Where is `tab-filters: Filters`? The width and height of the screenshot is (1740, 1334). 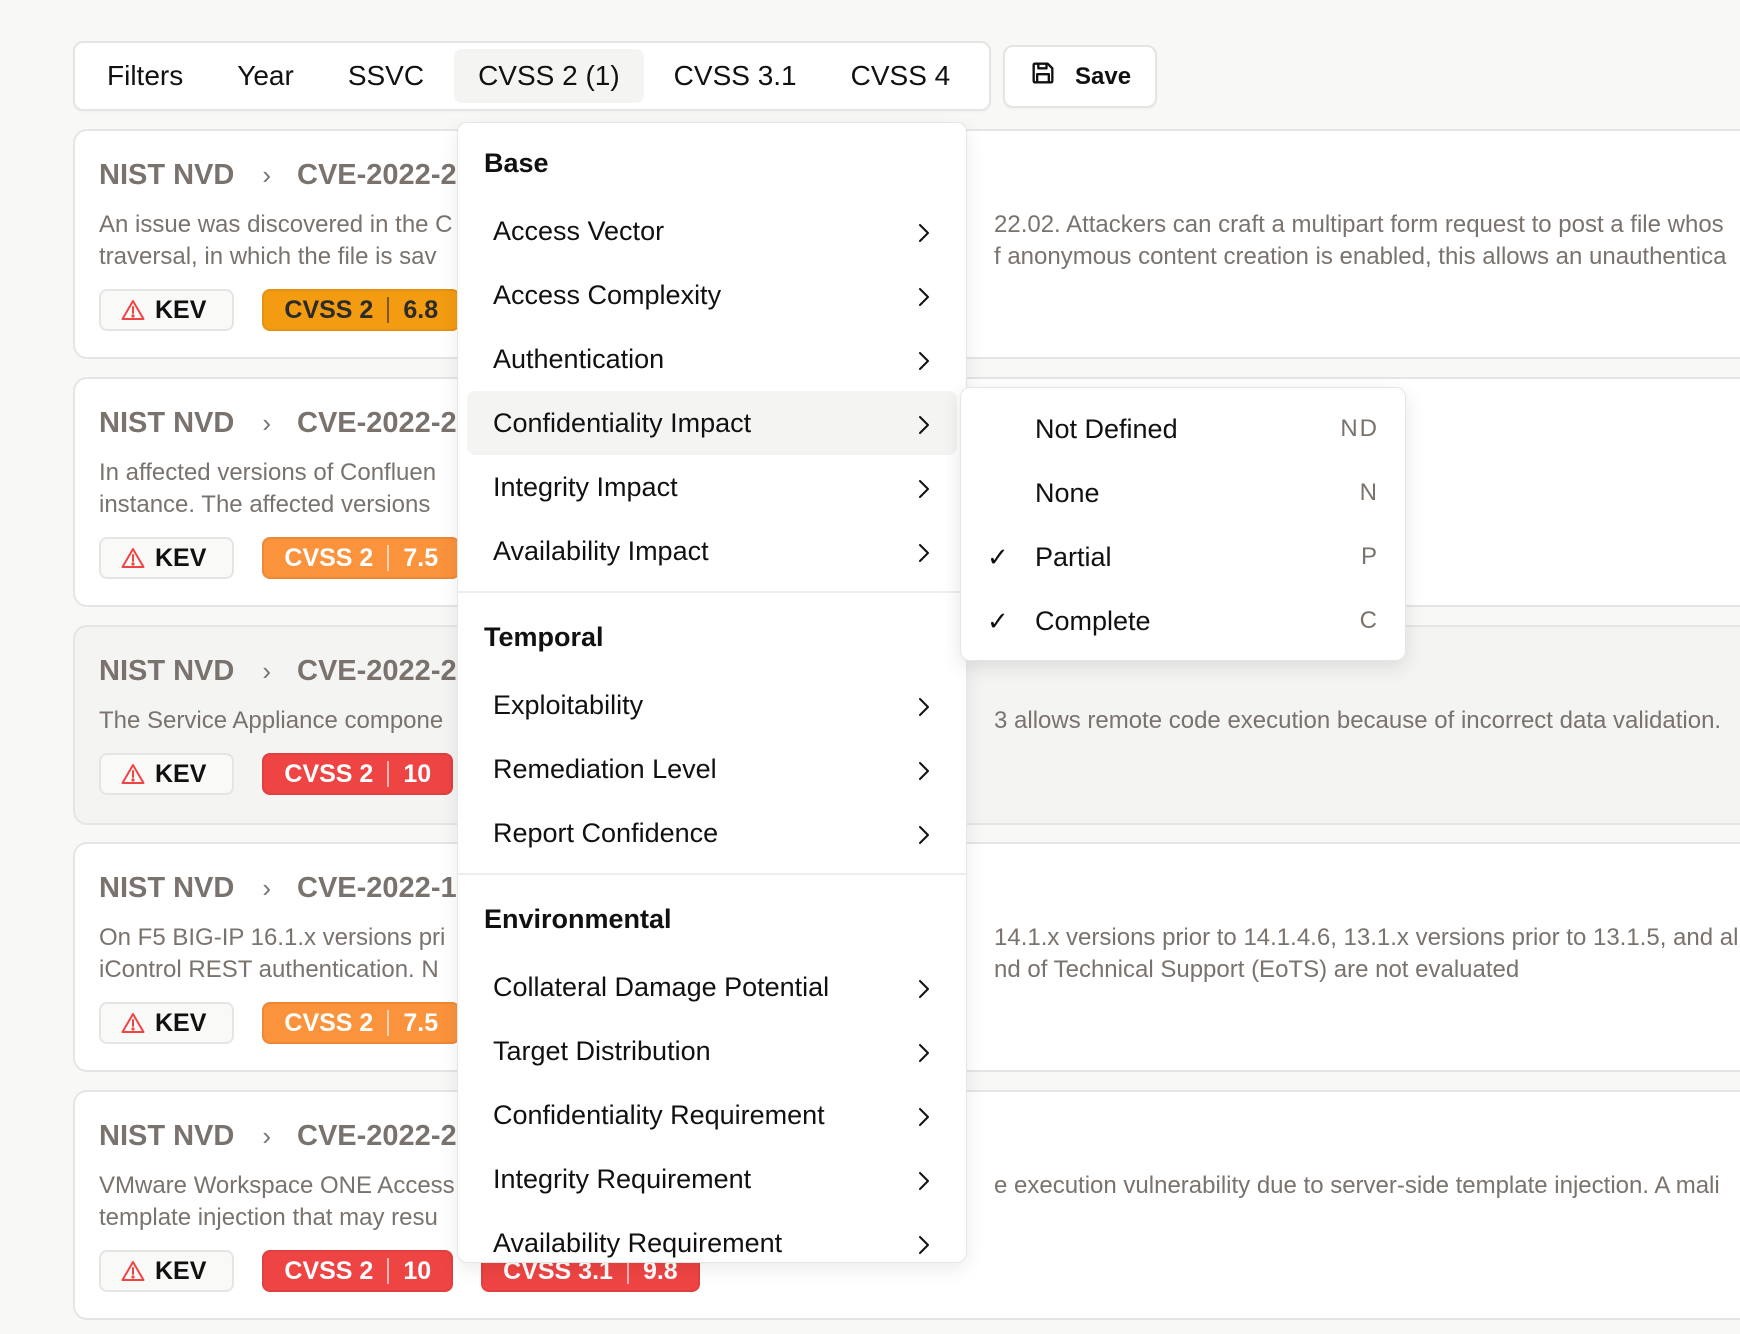 tab-filters: Filters is located at coordinates (145, 76).